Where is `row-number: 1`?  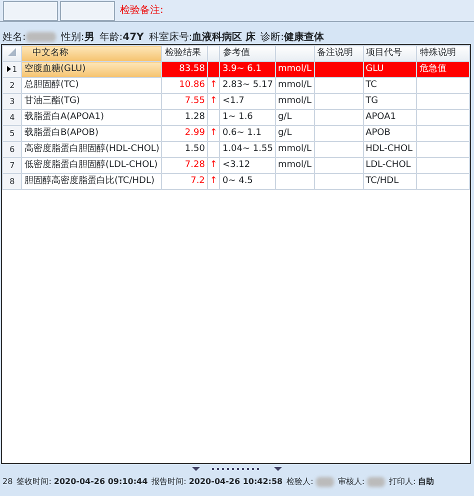 row-number: 1 is located at coordinates (15, 69).